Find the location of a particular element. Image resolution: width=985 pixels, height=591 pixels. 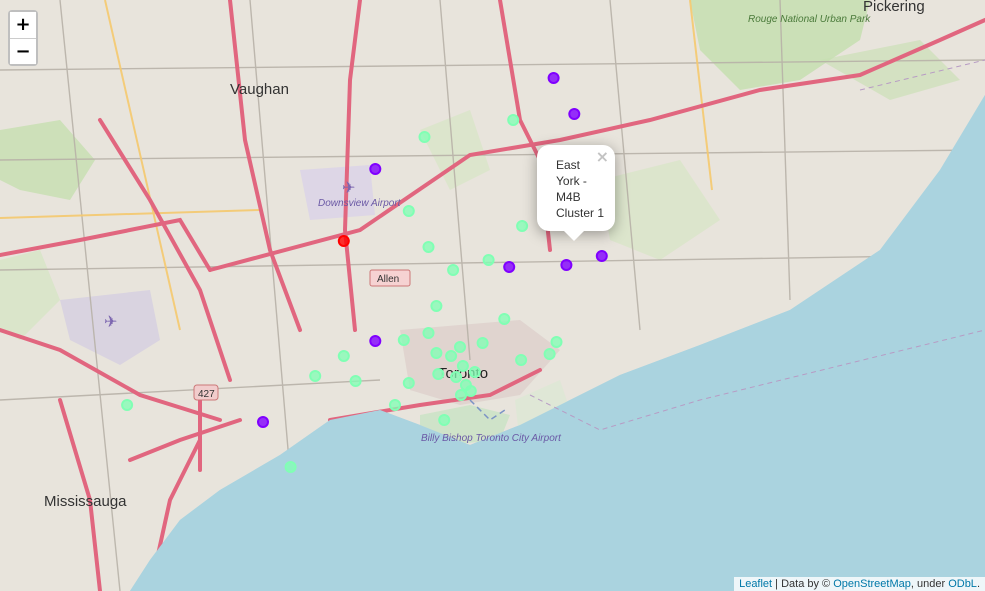

label-pickering: Pickering is located at coordinates (894, 7).